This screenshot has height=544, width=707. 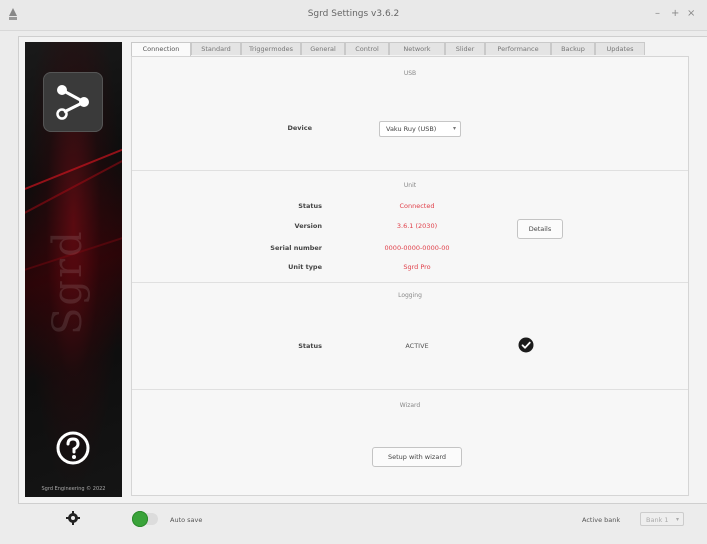 I want to click on serial-number-label: Serial number, so click(x=296, y=248).